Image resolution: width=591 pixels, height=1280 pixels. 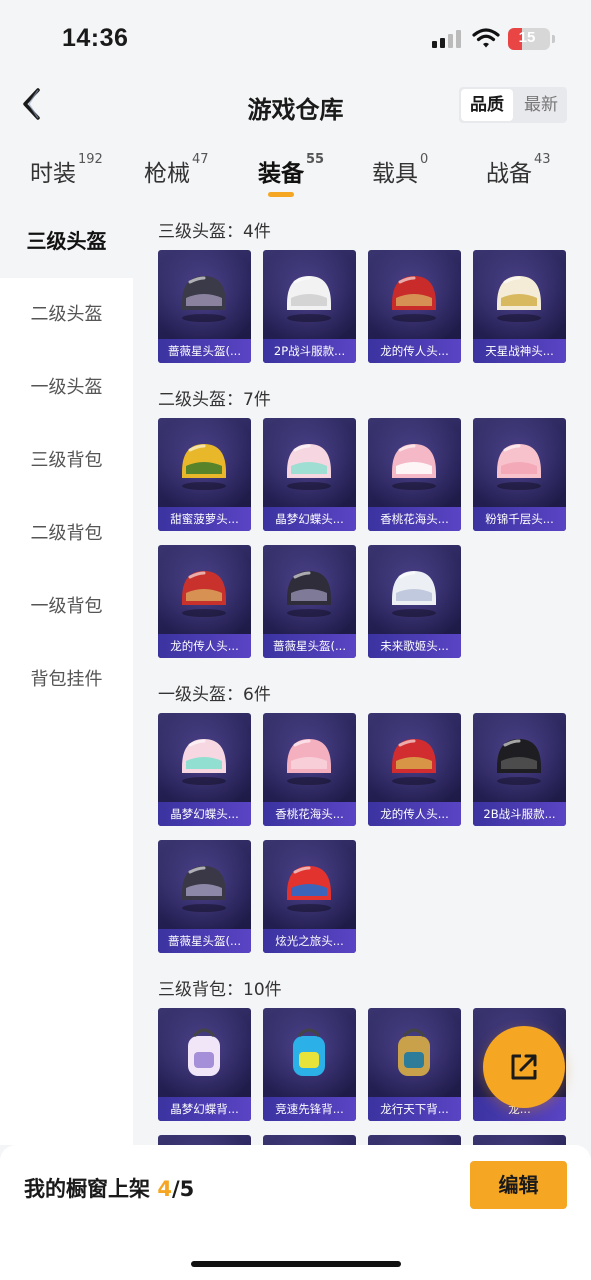 I want to click on sidebar-item-lv2-backpack: 二级背包, so click(x=66, y=533).